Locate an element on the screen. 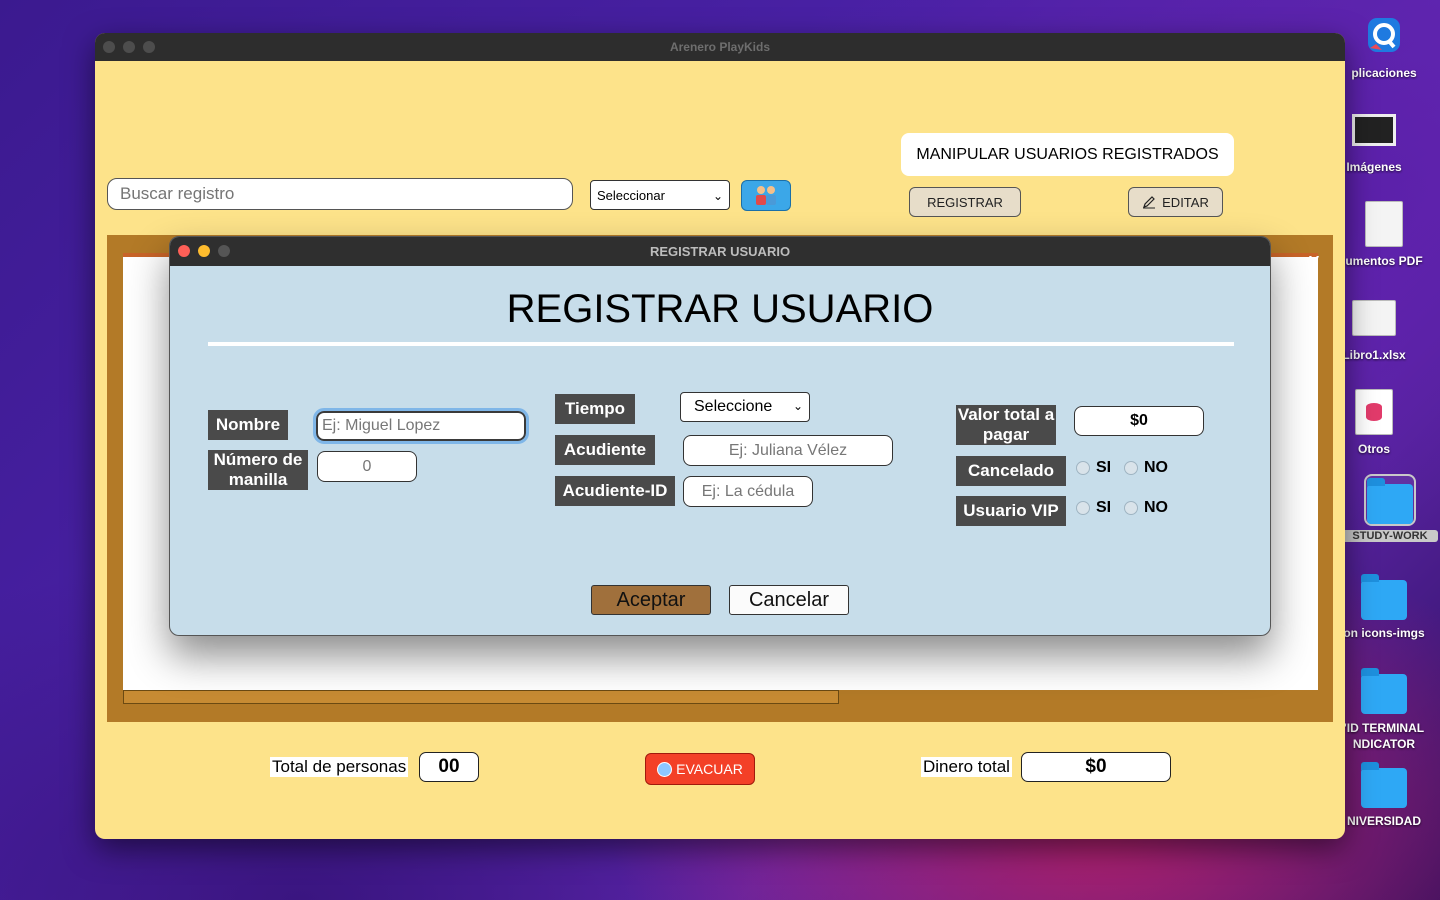 The width and height of the screenshot is (1440, 900). manage-users-label: MANIPULAR USUARIOS REGISTRADOS is located at coordinates (1067, 154).